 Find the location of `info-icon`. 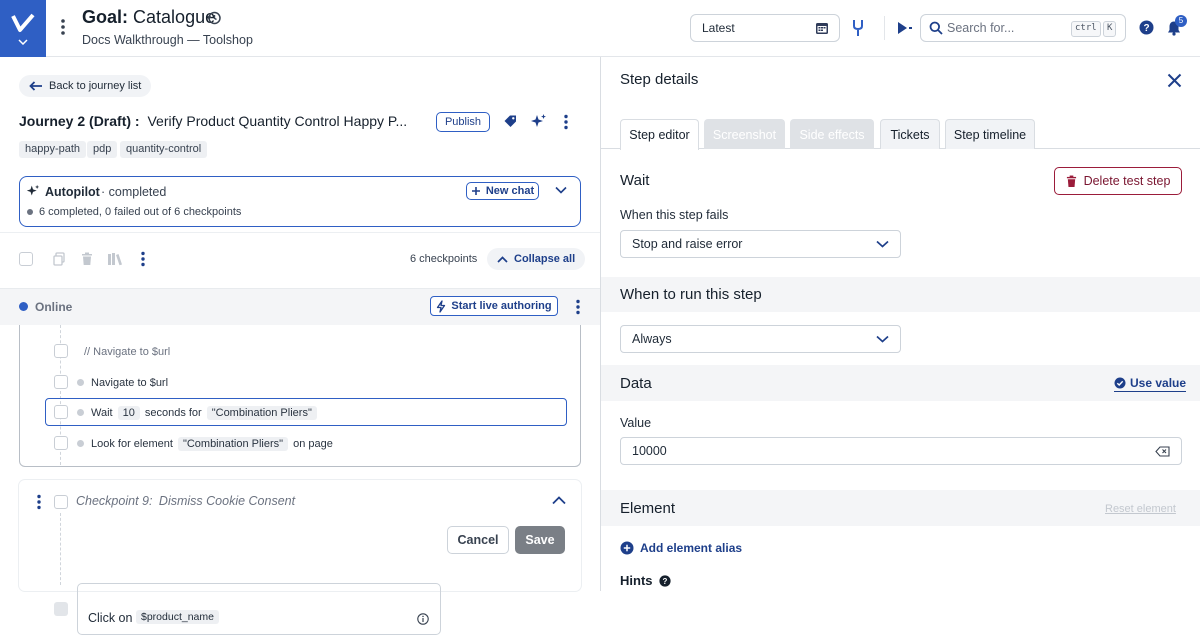

info-icon is located at coordinates (423, 619).